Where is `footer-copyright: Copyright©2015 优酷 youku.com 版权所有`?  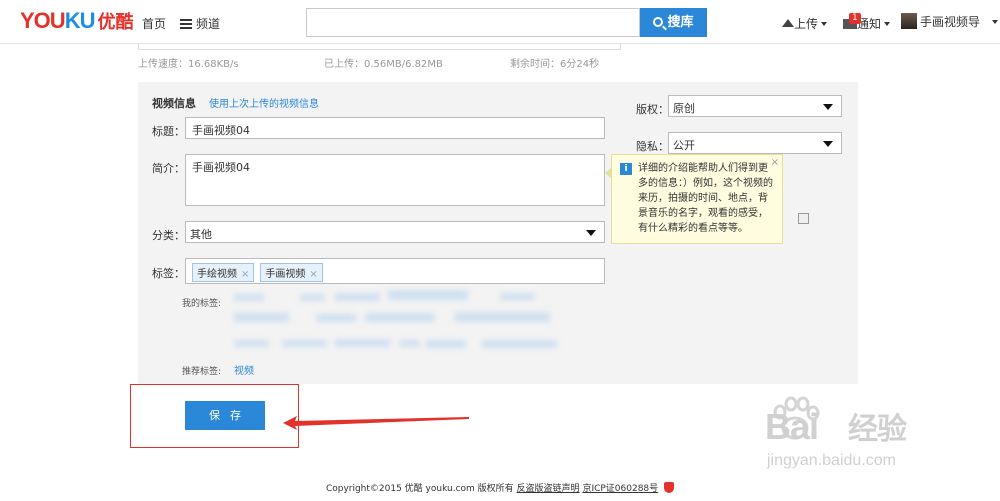
footer-copyright: Copyright©2015 优酷 youku.com 版权所有 is located at coordinates (419, 489).